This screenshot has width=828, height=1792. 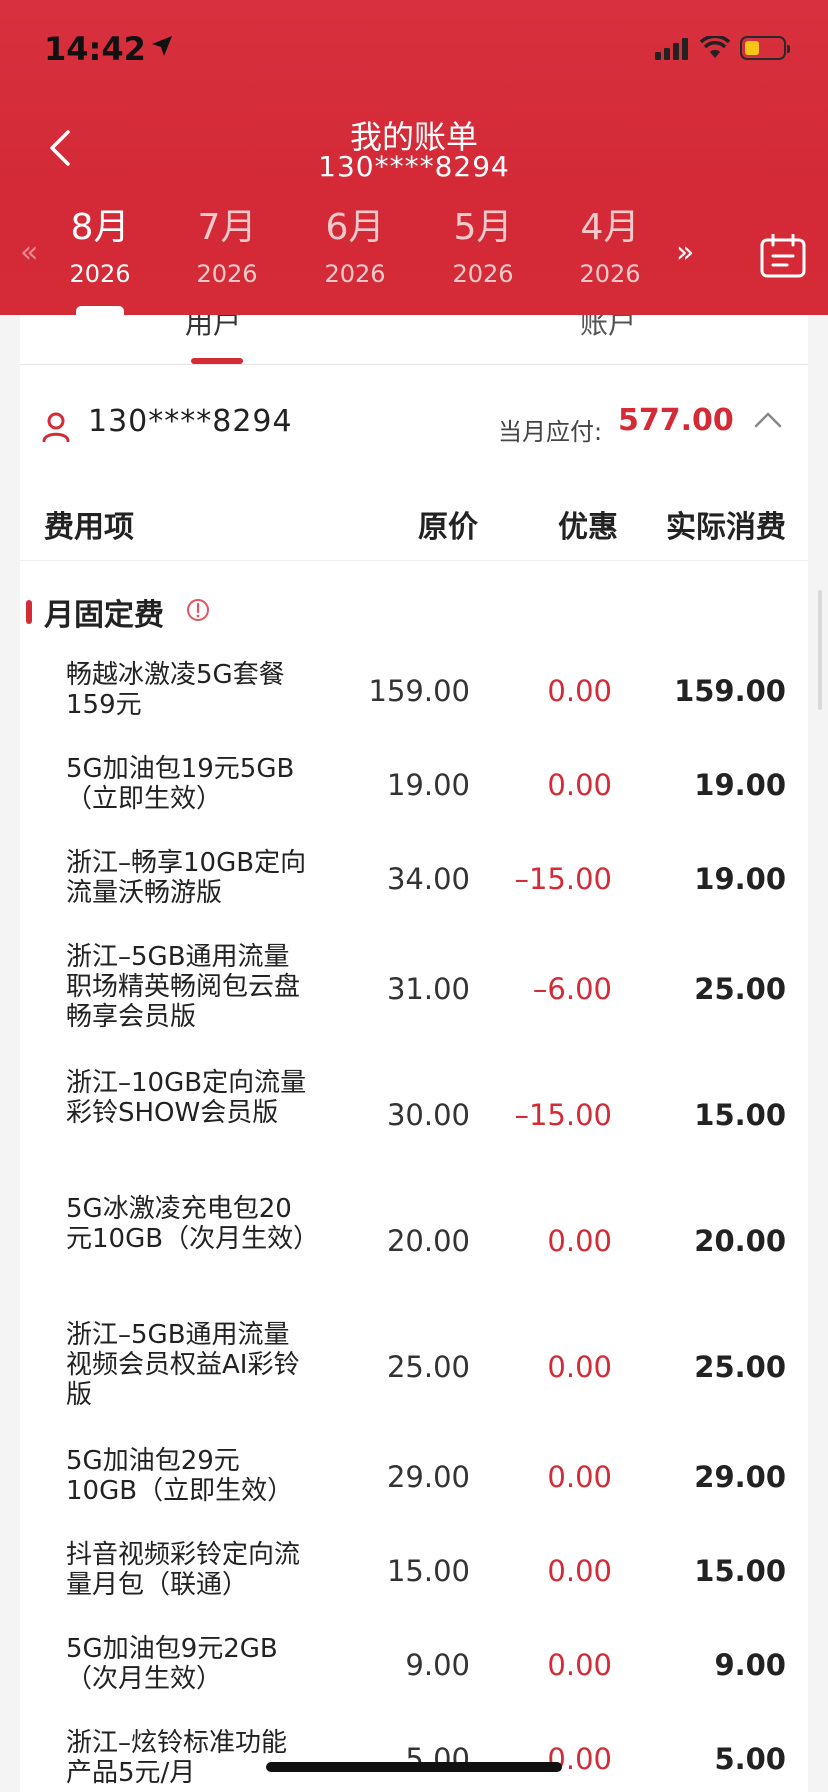 What do you see at coordinates (29, 612) in the screenshot?
I see `section-marker` at bounding box center [29, 612].